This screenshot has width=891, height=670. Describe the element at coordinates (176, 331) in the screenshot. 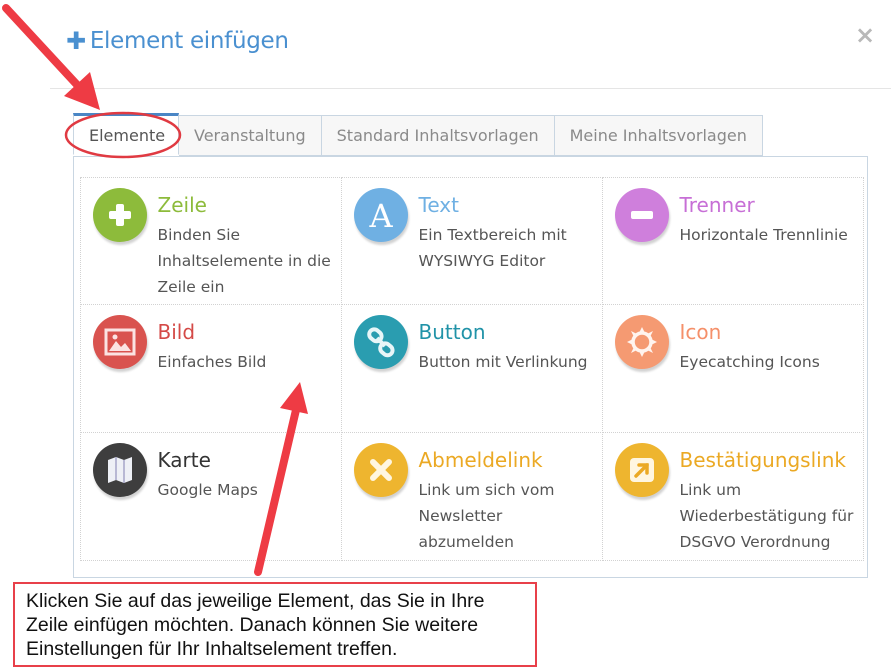

I see `element-title: Bild` at that location.